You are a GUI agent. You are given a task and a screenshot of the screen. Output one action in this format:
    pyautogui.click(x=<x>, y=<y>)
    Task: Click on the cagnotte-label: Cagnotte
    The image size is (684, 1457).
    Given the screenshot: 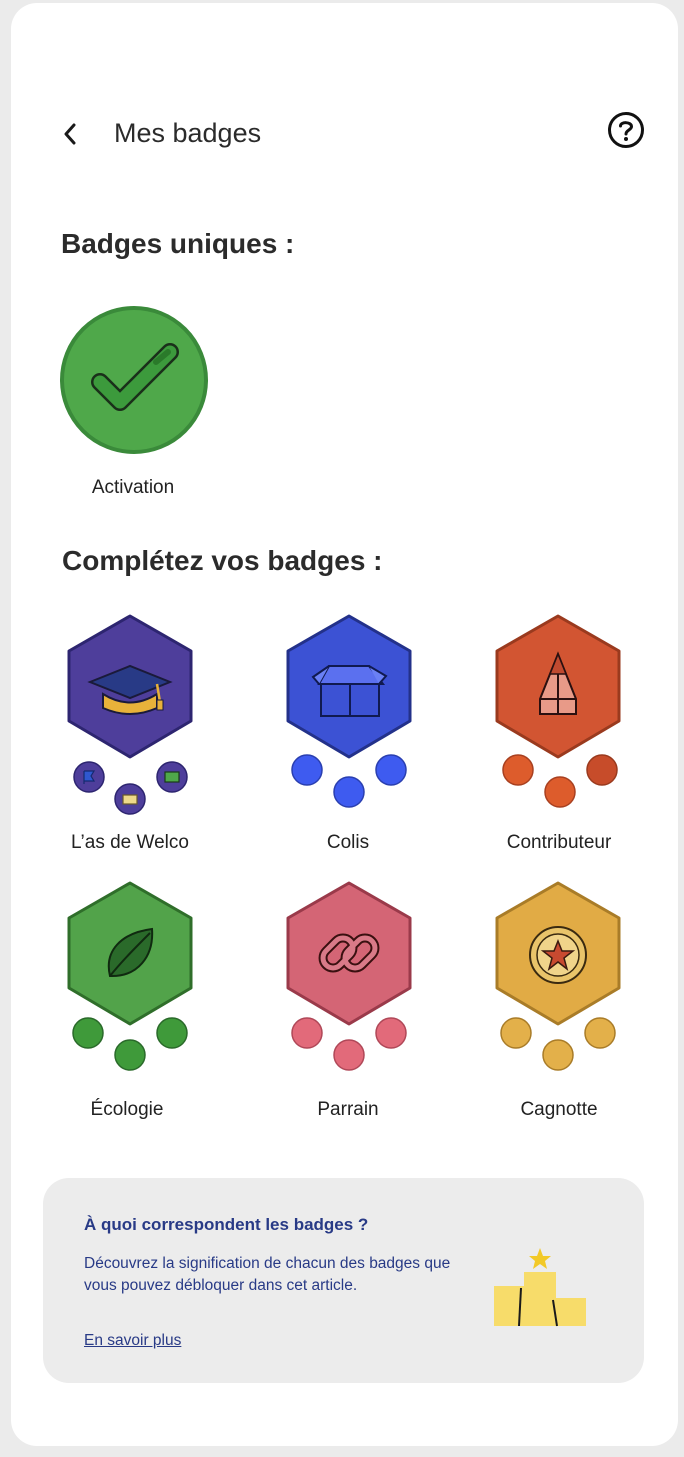 What is the action you would take?
    pyautogui.click(x=559, y=1109)
    